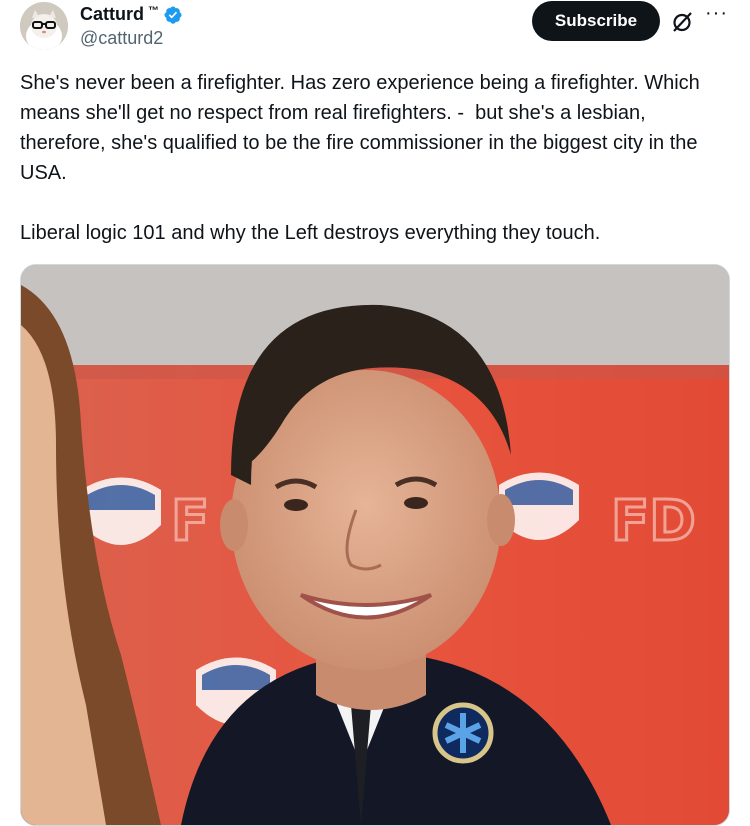 Image resolution: width=750 pixels, height=826 pixels. Describe the element at coordinates (44, 26) in the screenshot. I see `avatar` at that location.